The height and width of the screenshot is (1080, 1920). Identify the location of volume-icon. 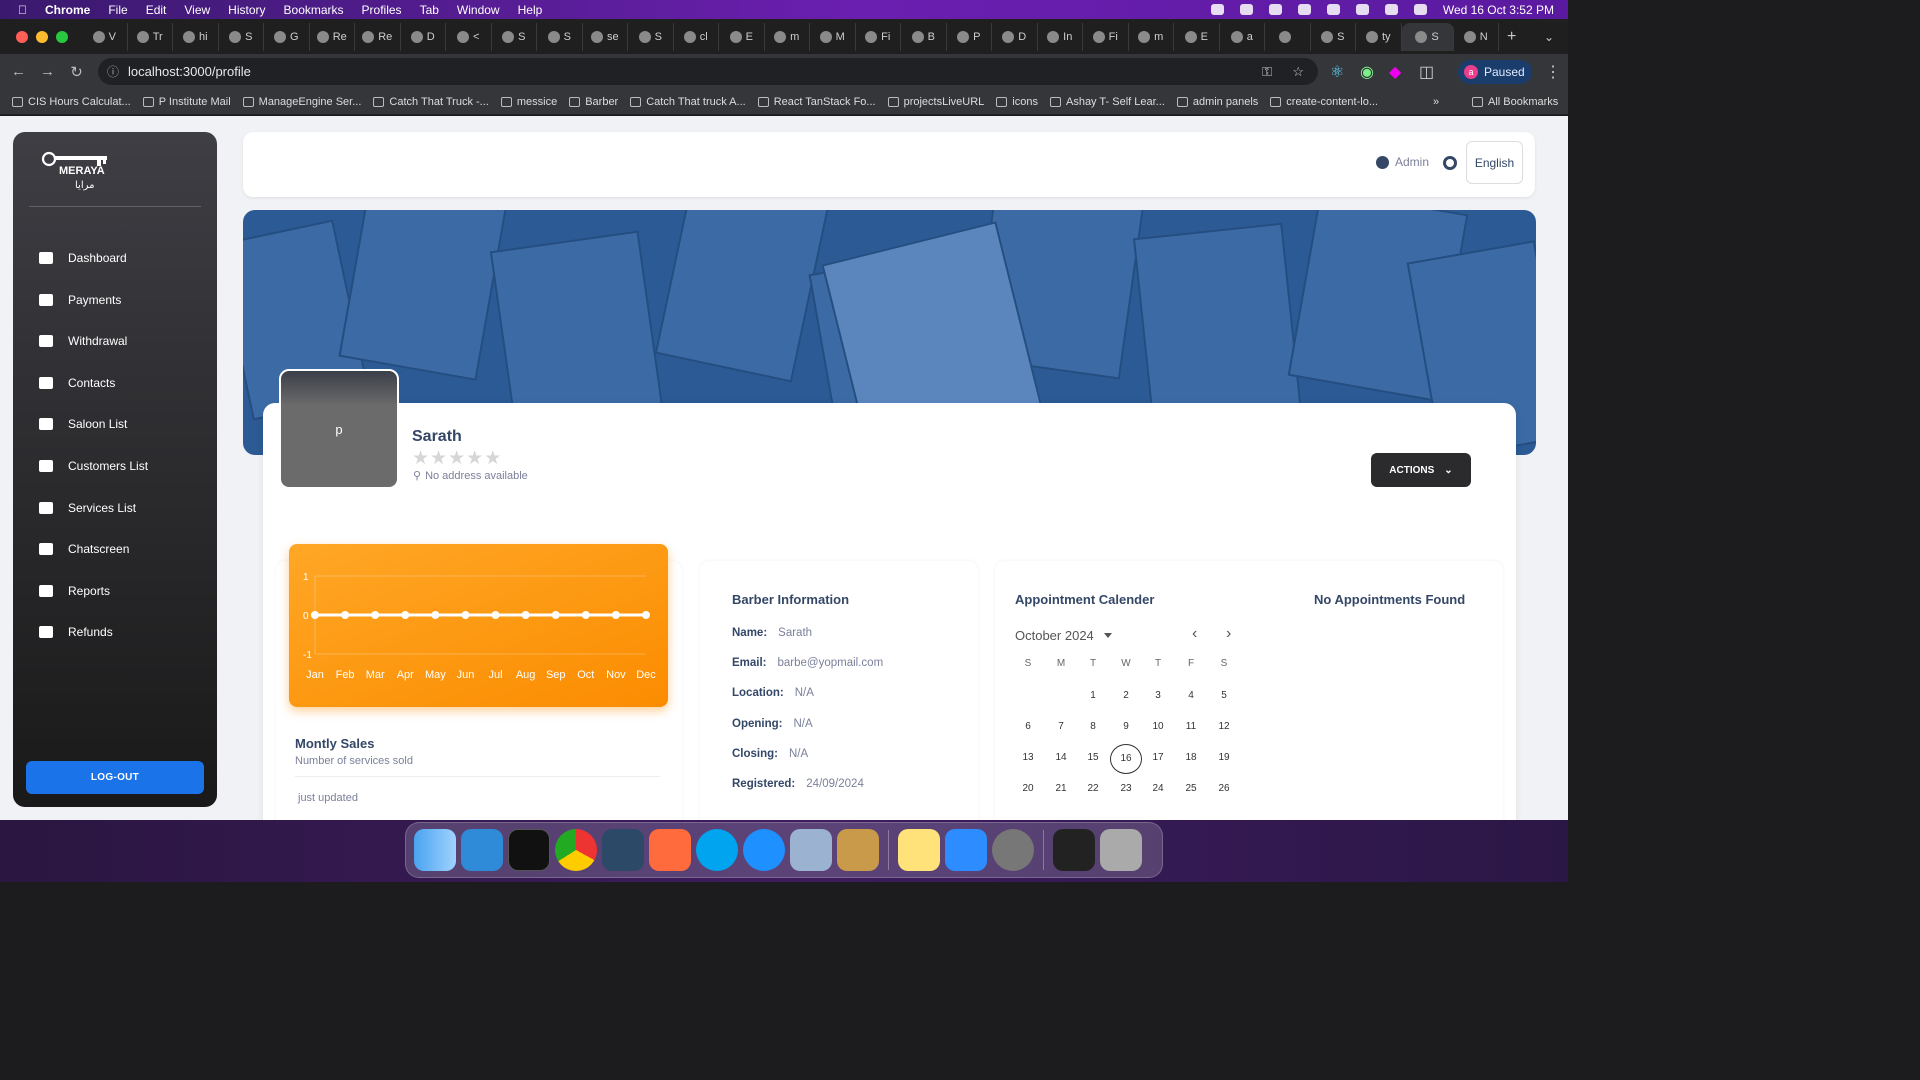
(1275, 9).